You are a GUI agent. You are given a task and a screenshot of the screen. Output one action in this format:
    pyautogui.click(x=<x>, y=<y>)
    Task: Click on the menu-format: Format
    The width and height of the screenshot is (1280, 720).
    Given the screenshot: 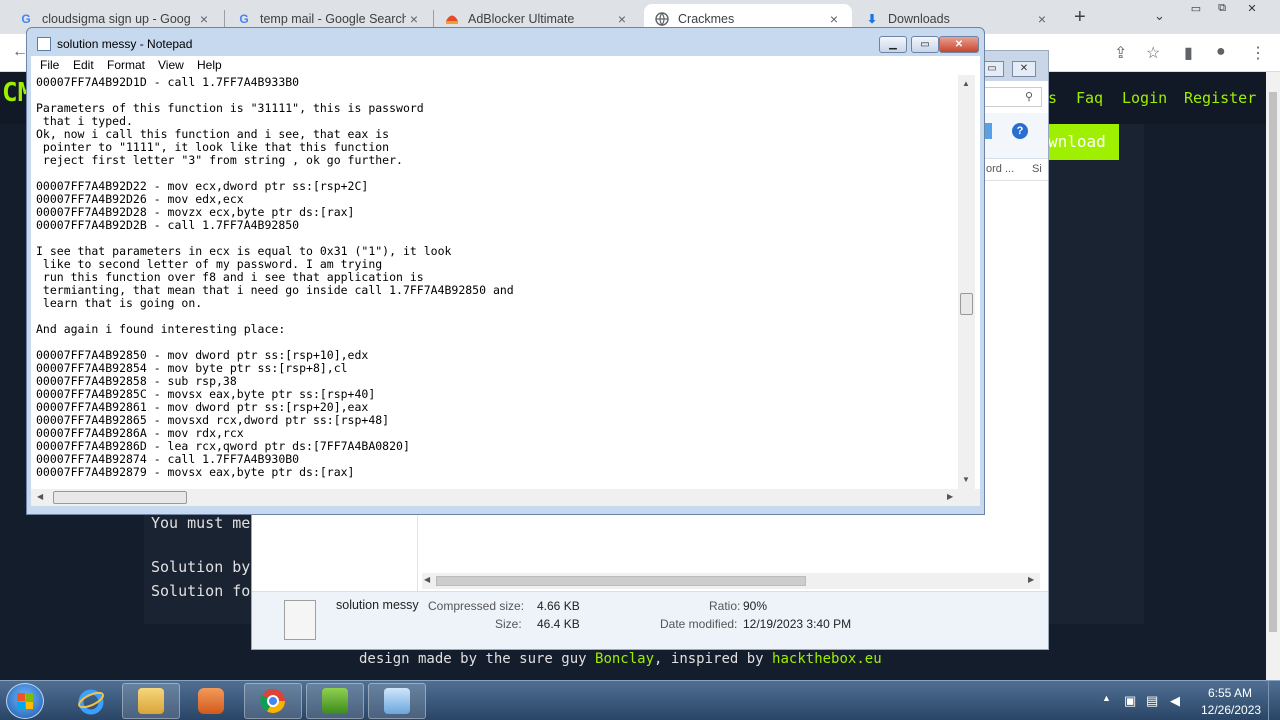 What is the action you would take?
    pyautogui.click(x=126, y=65)
    